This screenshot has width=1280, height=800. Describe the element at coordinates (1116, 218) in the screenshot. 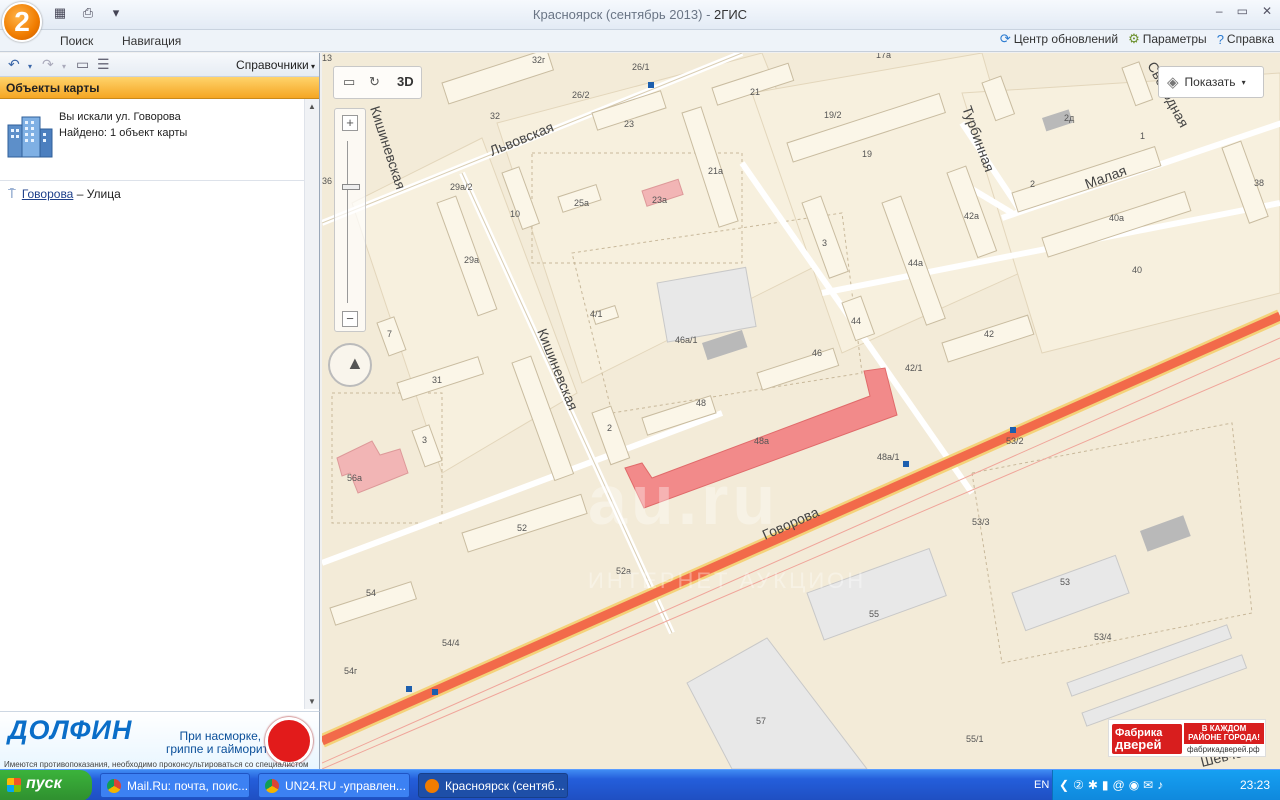

I see `svg-text: 40а` at that location.